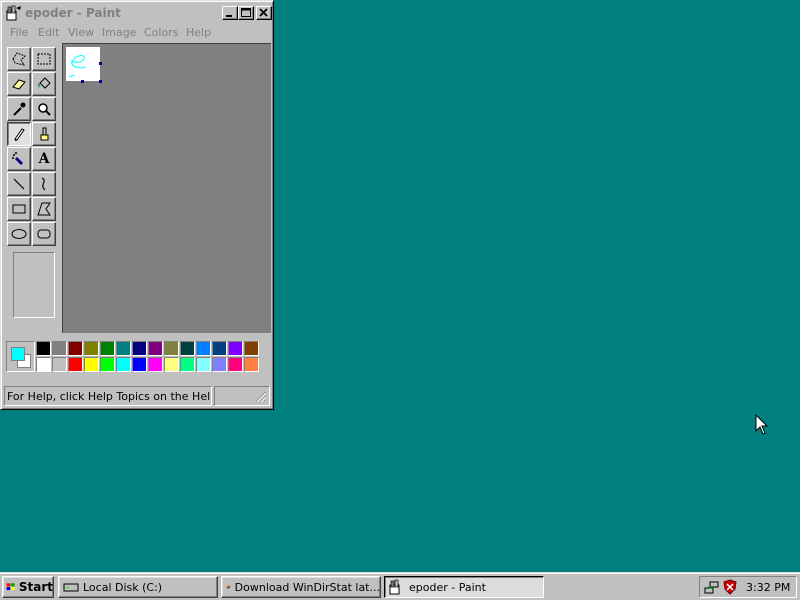  Describe the element at coordinates (13, 13) in the screenshot. I see `paint-app-icon` at that location.